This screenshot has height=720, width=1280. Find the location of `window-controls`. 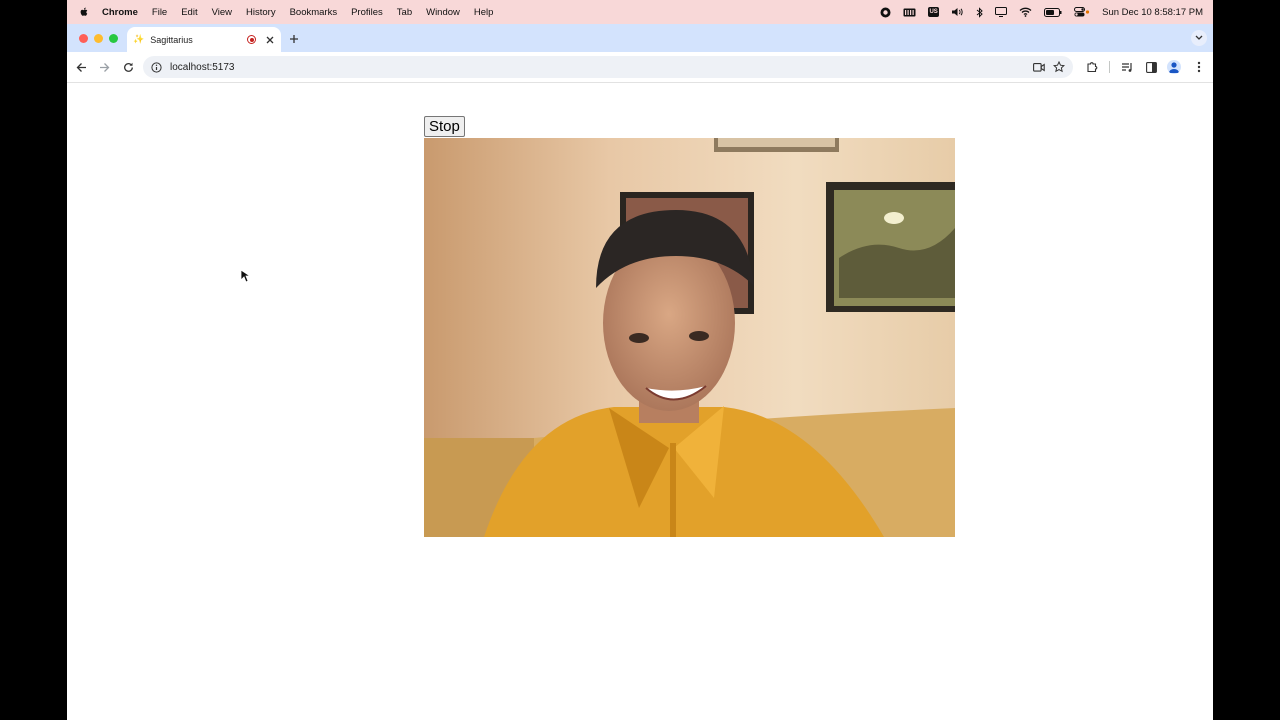

window-controls is located at coordinates (98, 38).